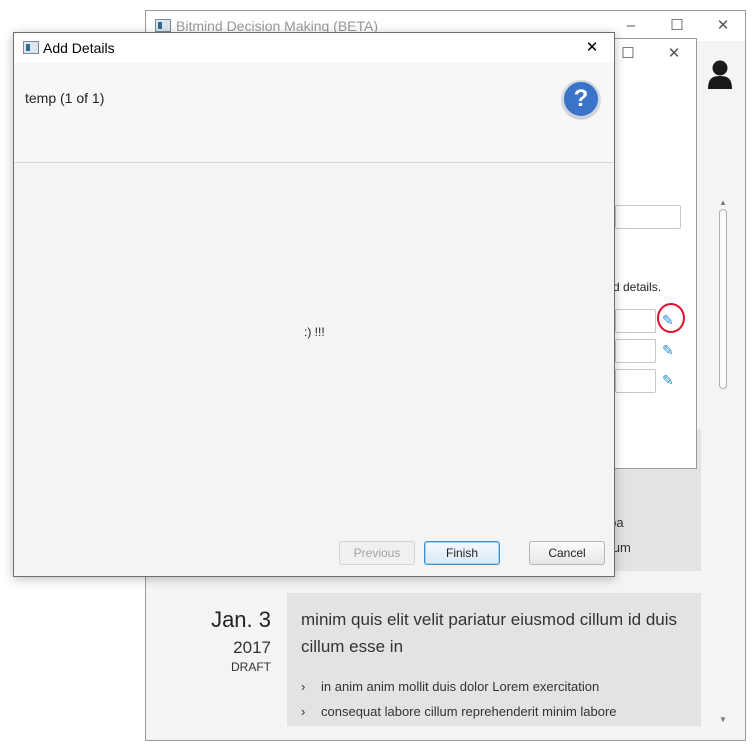 Image resolution: width=756 pixels, height=749 pixels. Describe the element at coordinates (581, 99) in the screenshot. I see `help-icon: ?` at that location.